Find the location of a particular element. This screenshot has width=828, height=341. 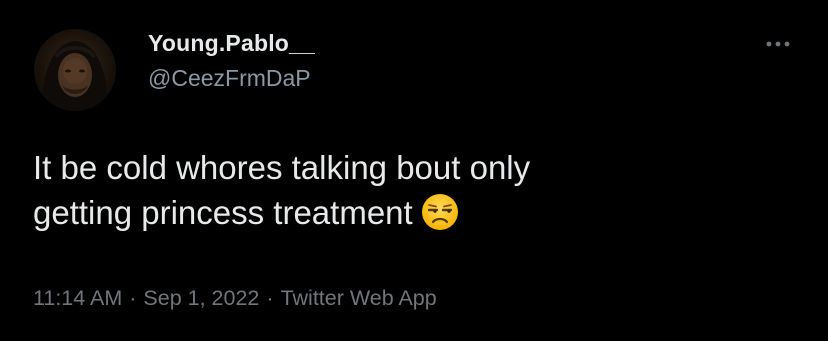

tweet-date: Sep 1, 2022 is located at coordinates (201, 298).